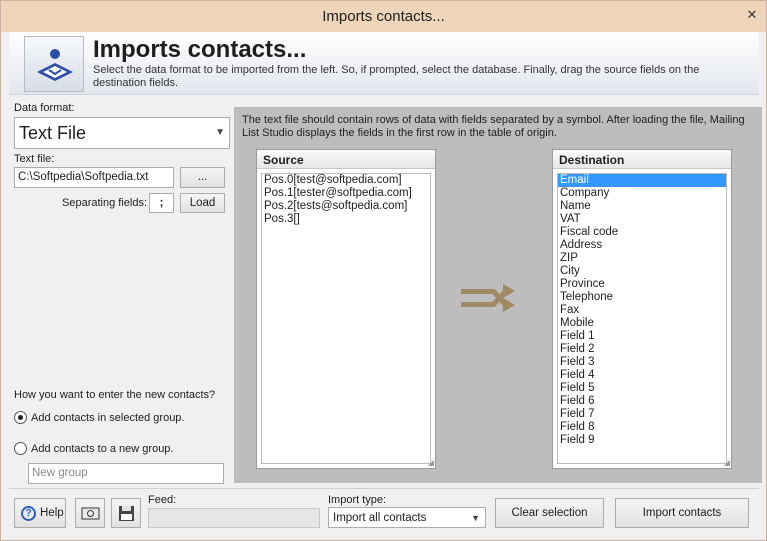 The height and width of the screenshot is (541, 767). I want to click on text-file-input: C:\Softpedia\Softpedia.txt, so click(94, 177).